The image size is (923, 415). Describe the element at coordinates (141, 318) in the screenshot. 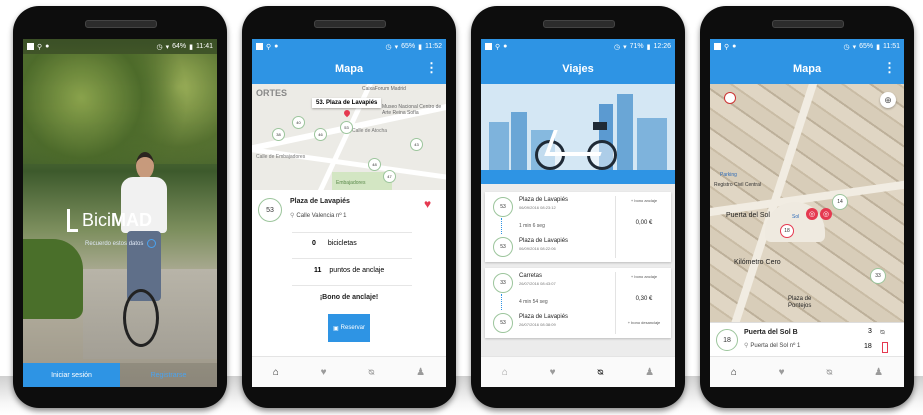

I see `bike-wheel` at that location.